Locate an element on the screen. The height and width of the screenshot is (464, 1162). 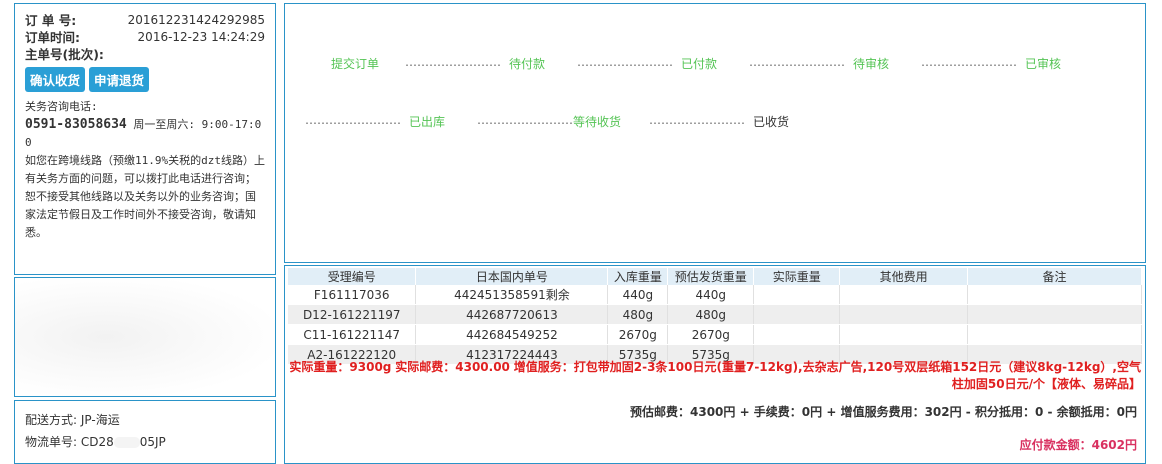
header-est-weight: 预估发货重量 is located at coordinates (711, 276).